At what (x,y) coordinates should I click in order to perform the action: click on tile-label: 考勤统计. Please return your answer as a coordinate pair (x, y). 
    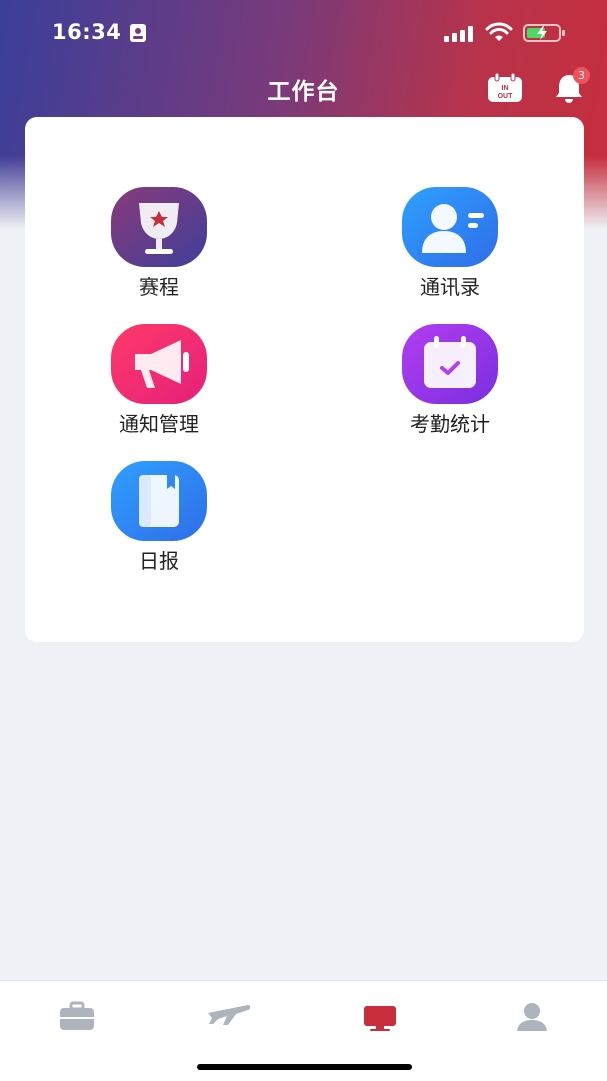
    Looking at the image, I should click on (450, 424).